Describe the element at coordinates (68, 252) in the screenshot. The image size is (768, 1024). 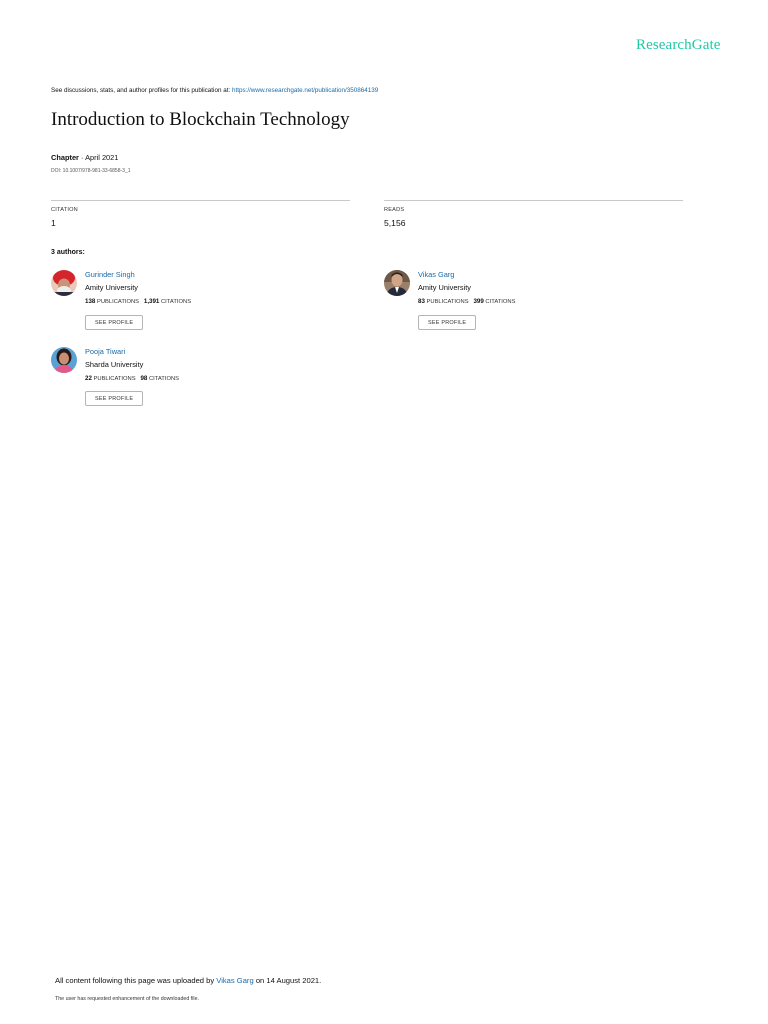
I see `authors-heading: 3 authors:` at that location.